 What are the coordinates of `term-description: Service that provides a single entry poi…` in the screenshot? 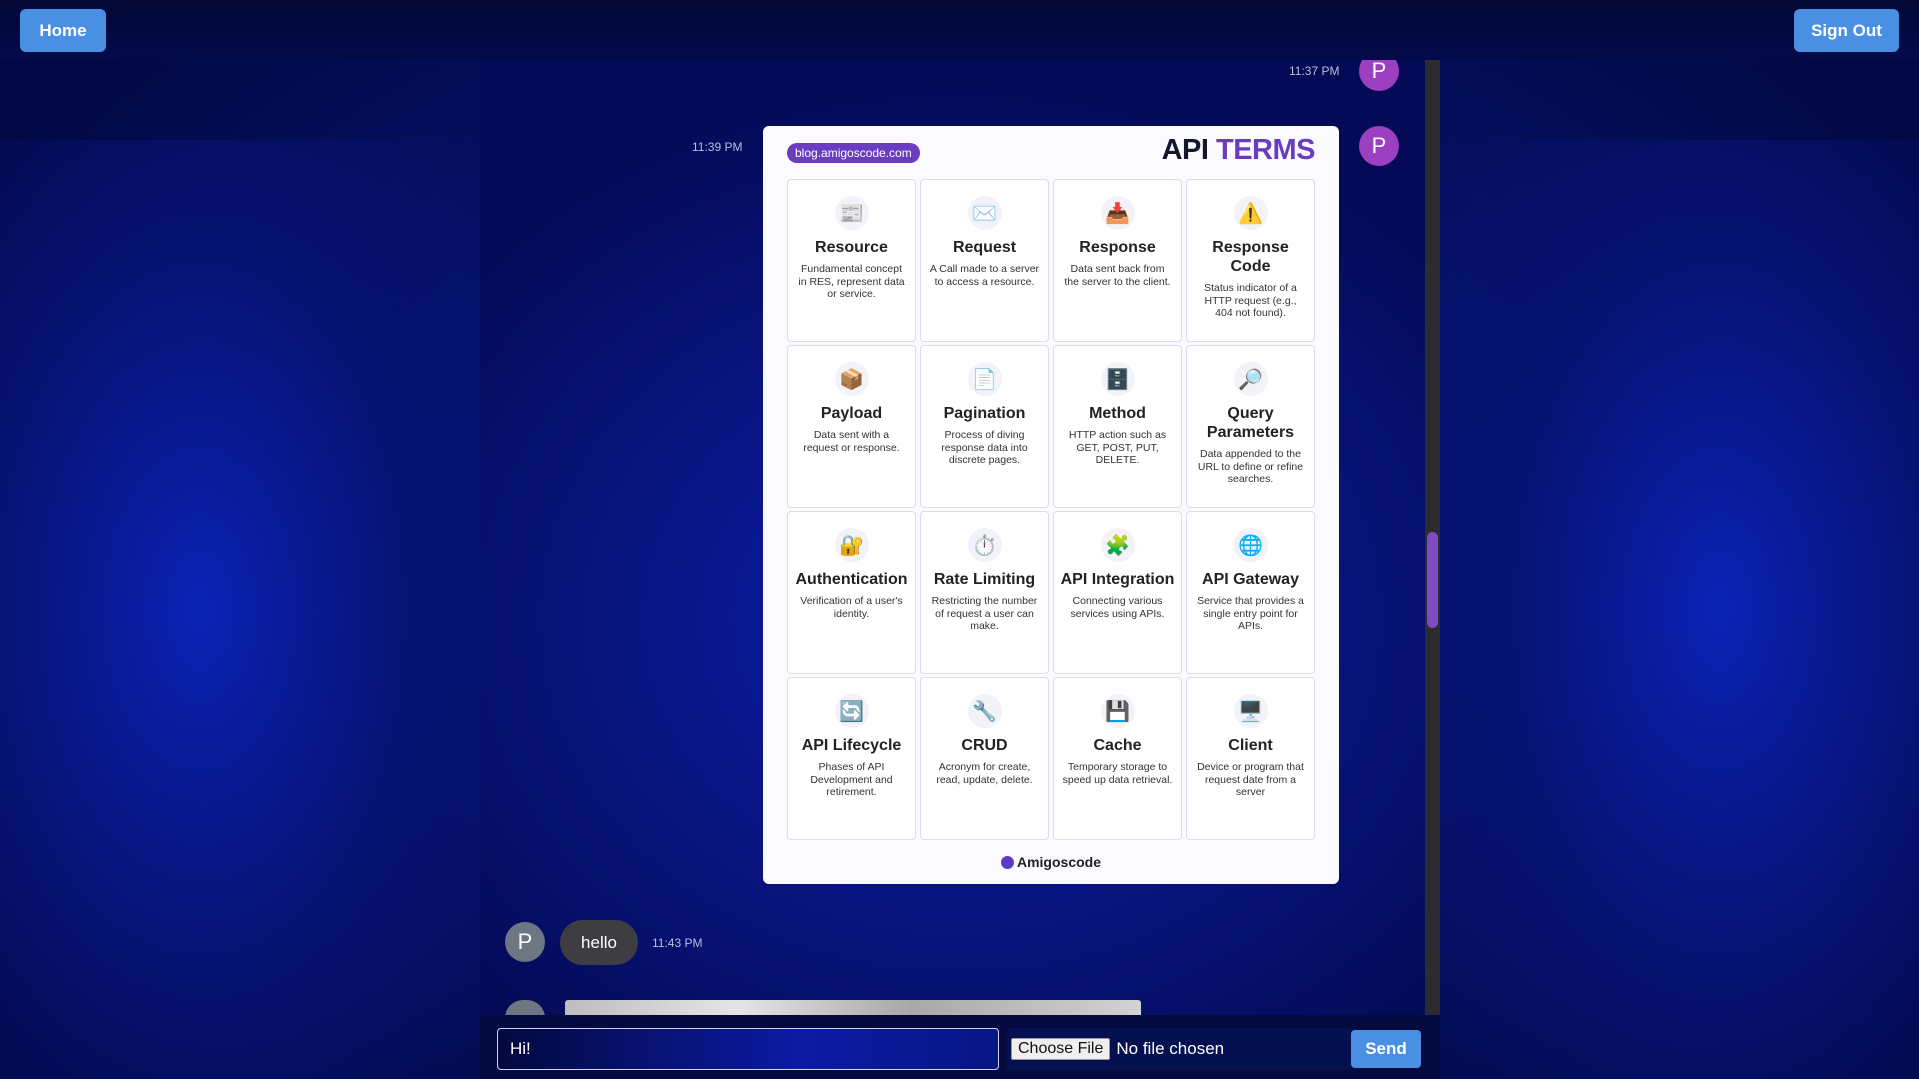 It's located at (1250, 613).